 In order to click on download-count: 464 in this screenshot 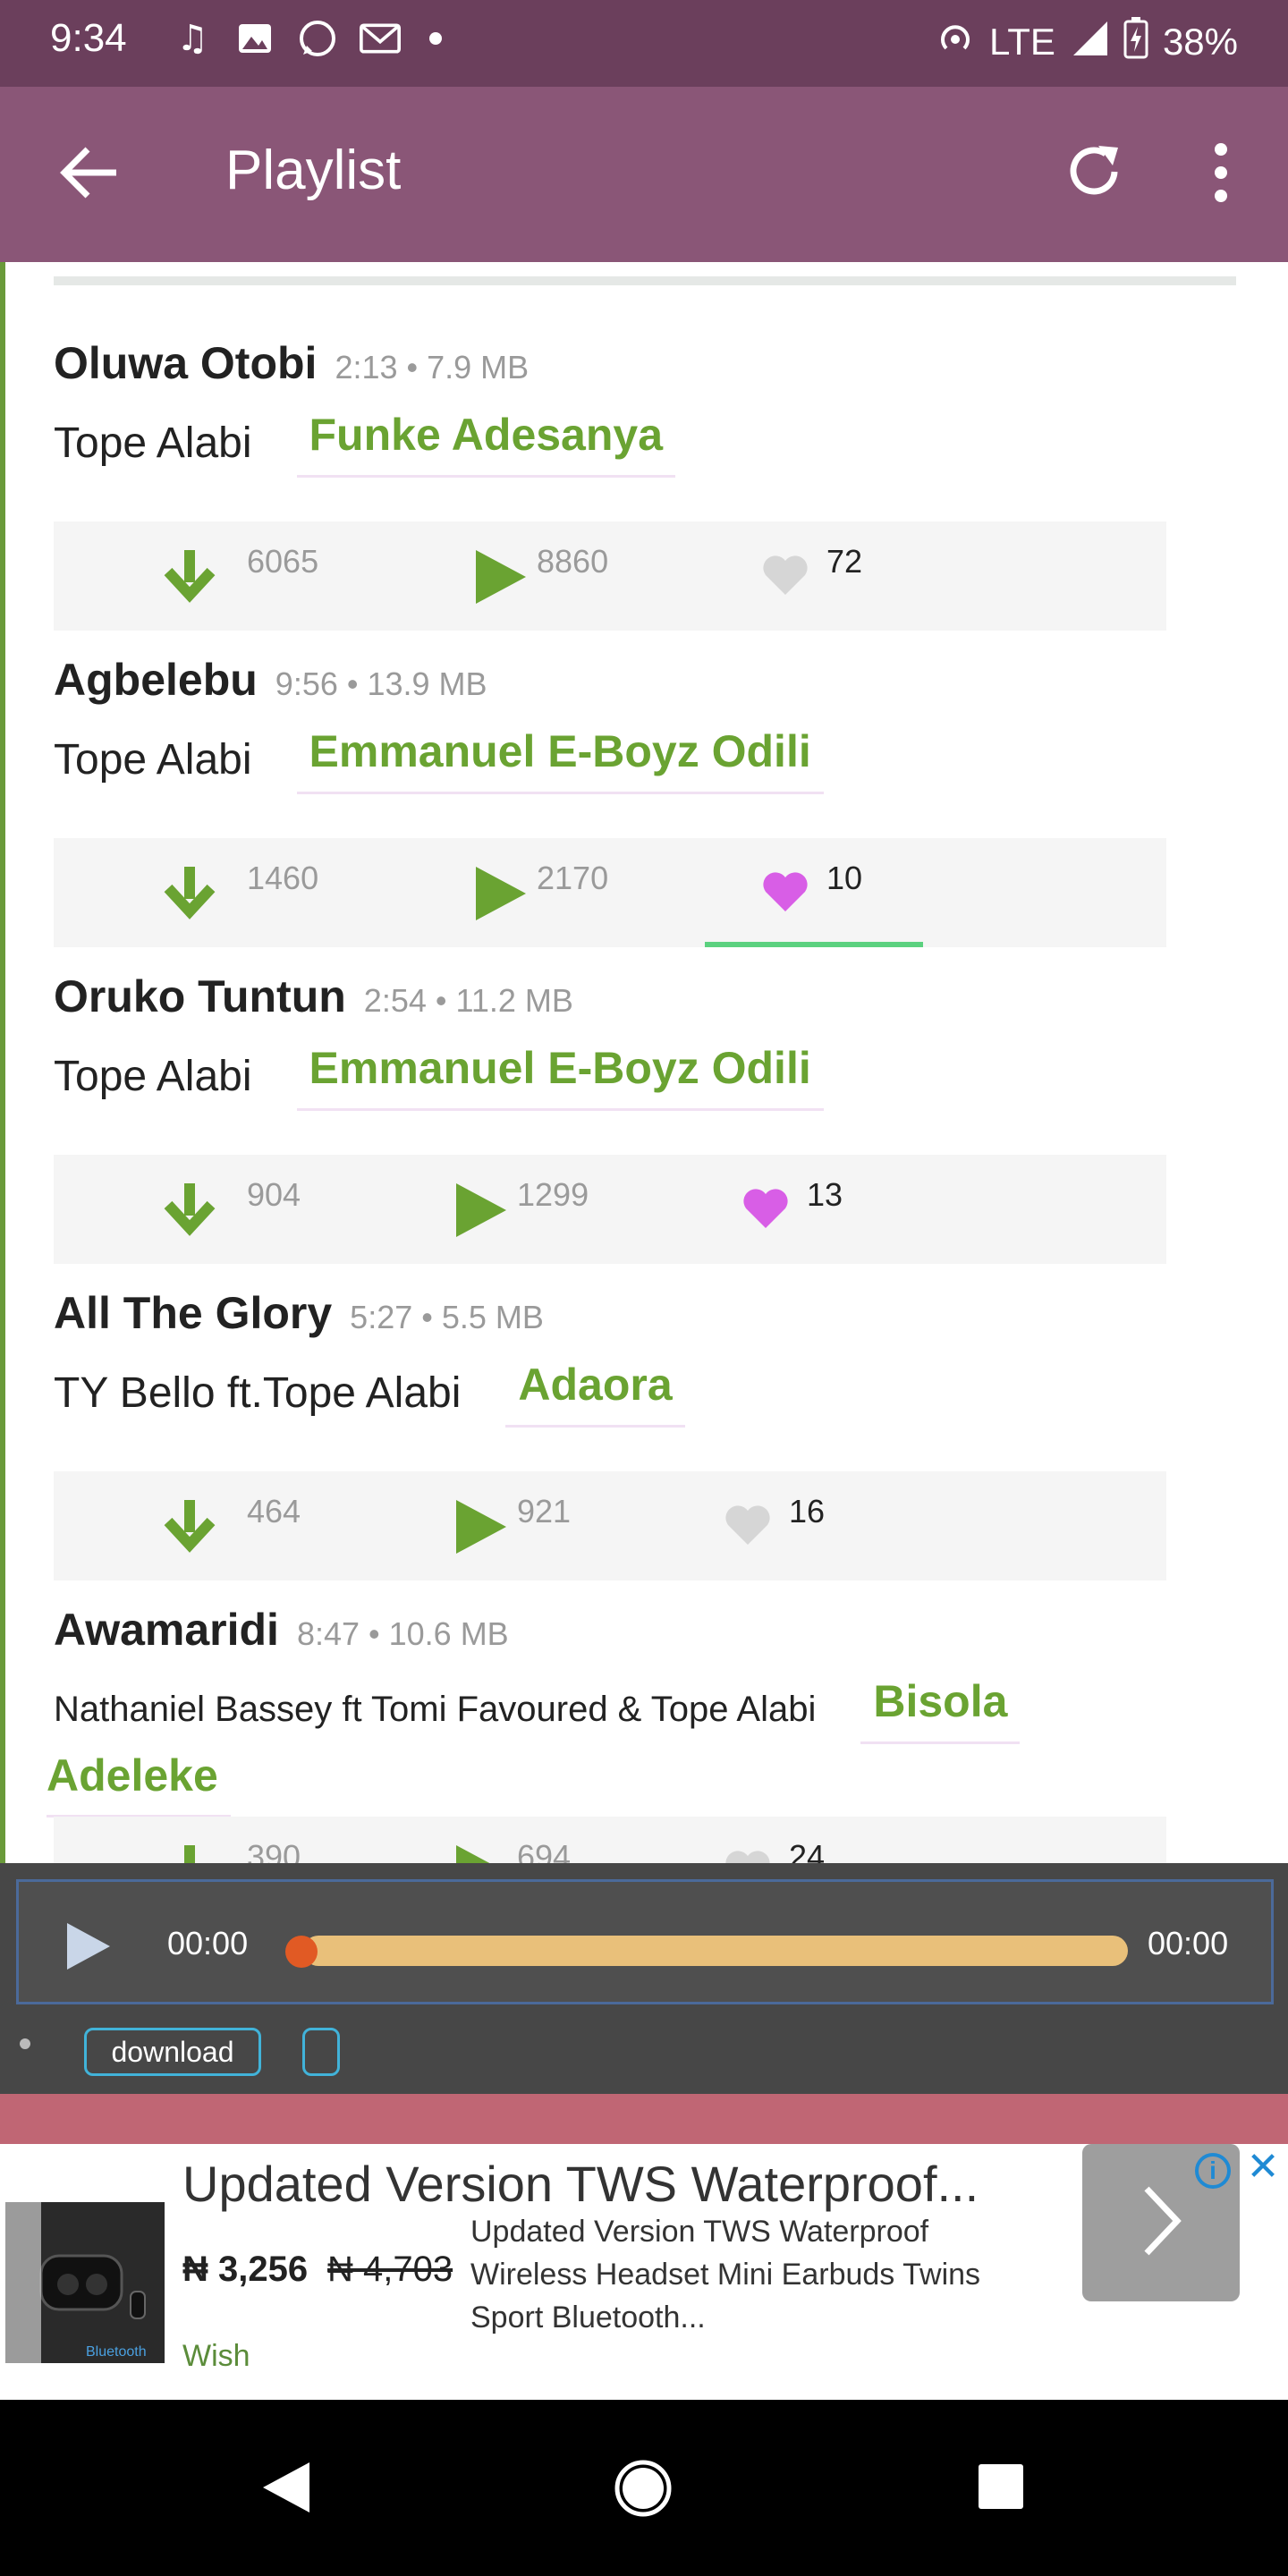, I will do `click(274, 1511)`.